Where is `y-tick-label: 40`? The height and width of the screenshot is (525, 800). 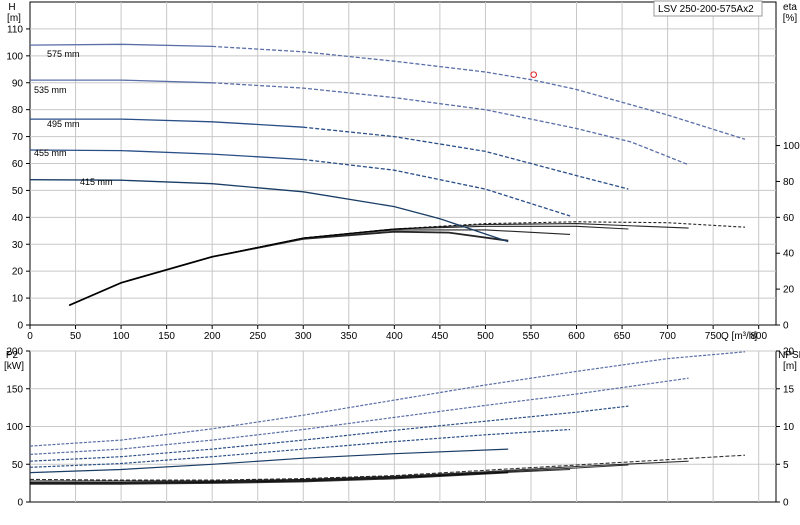
y-tick-label: 40 is located at coordinates (18, 218).